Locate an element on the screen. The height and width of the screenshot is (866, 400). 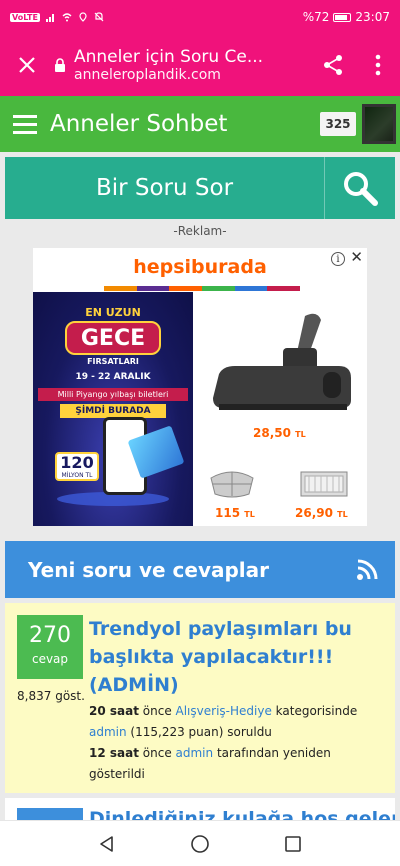
share-button is located at coordinates (333, 65).